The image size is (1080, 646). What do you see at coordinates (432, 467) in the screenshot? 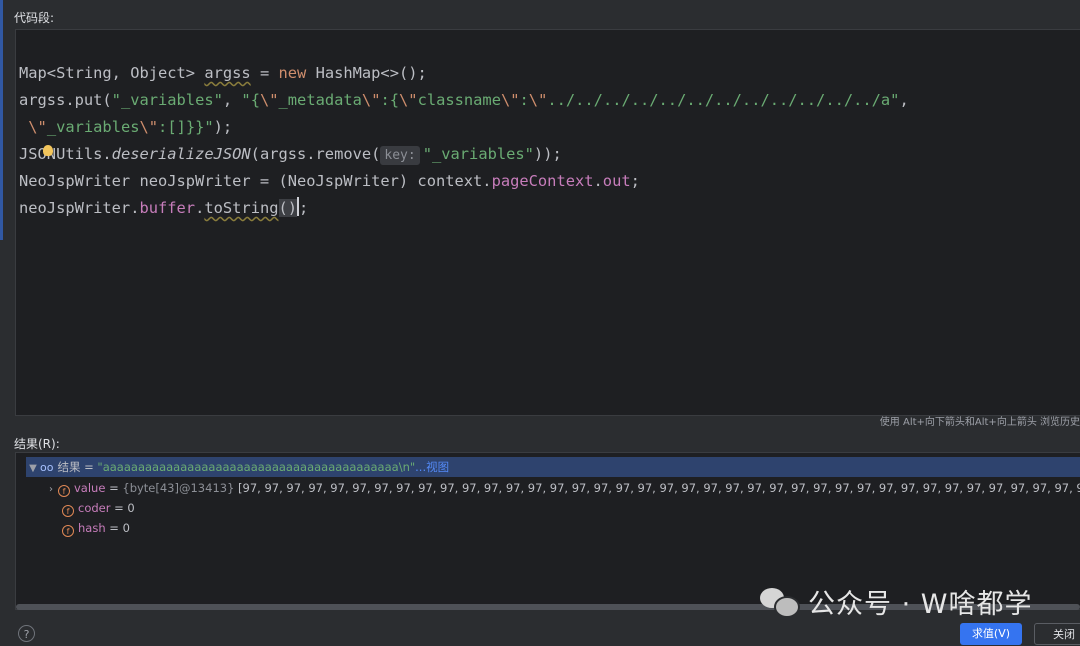
I see `view-link: ...视图` at bounding box center [432, 467].